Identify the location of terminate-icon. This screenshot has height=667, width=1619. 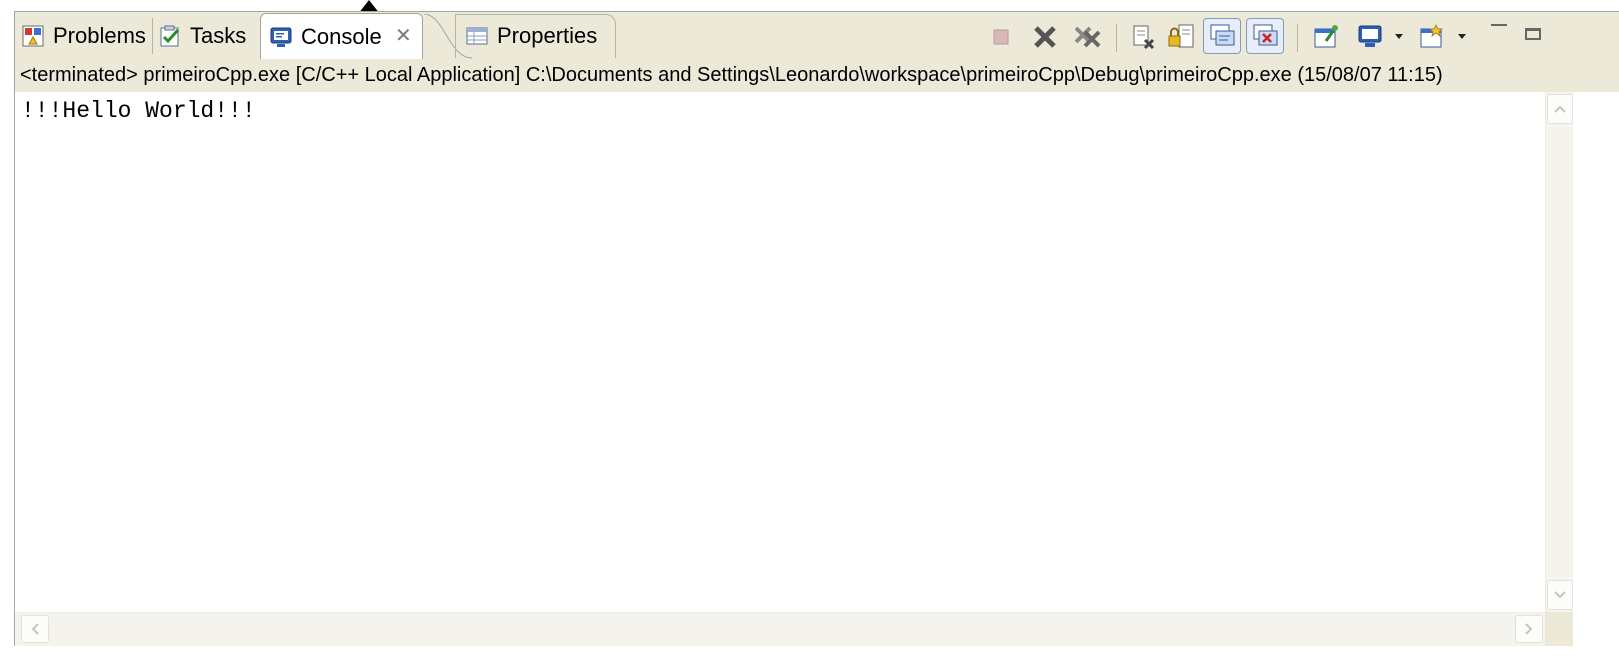
(1001, 37).